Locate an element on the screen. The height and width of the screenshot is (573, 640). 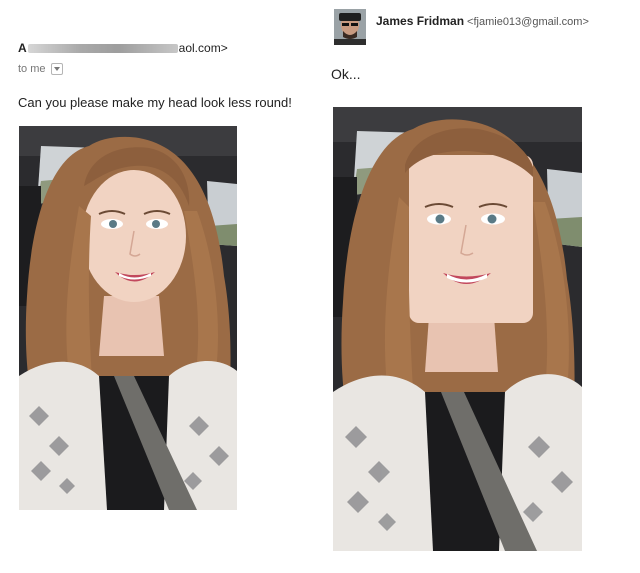
sender-name: James Fridman is located at coordinates (420, 21).